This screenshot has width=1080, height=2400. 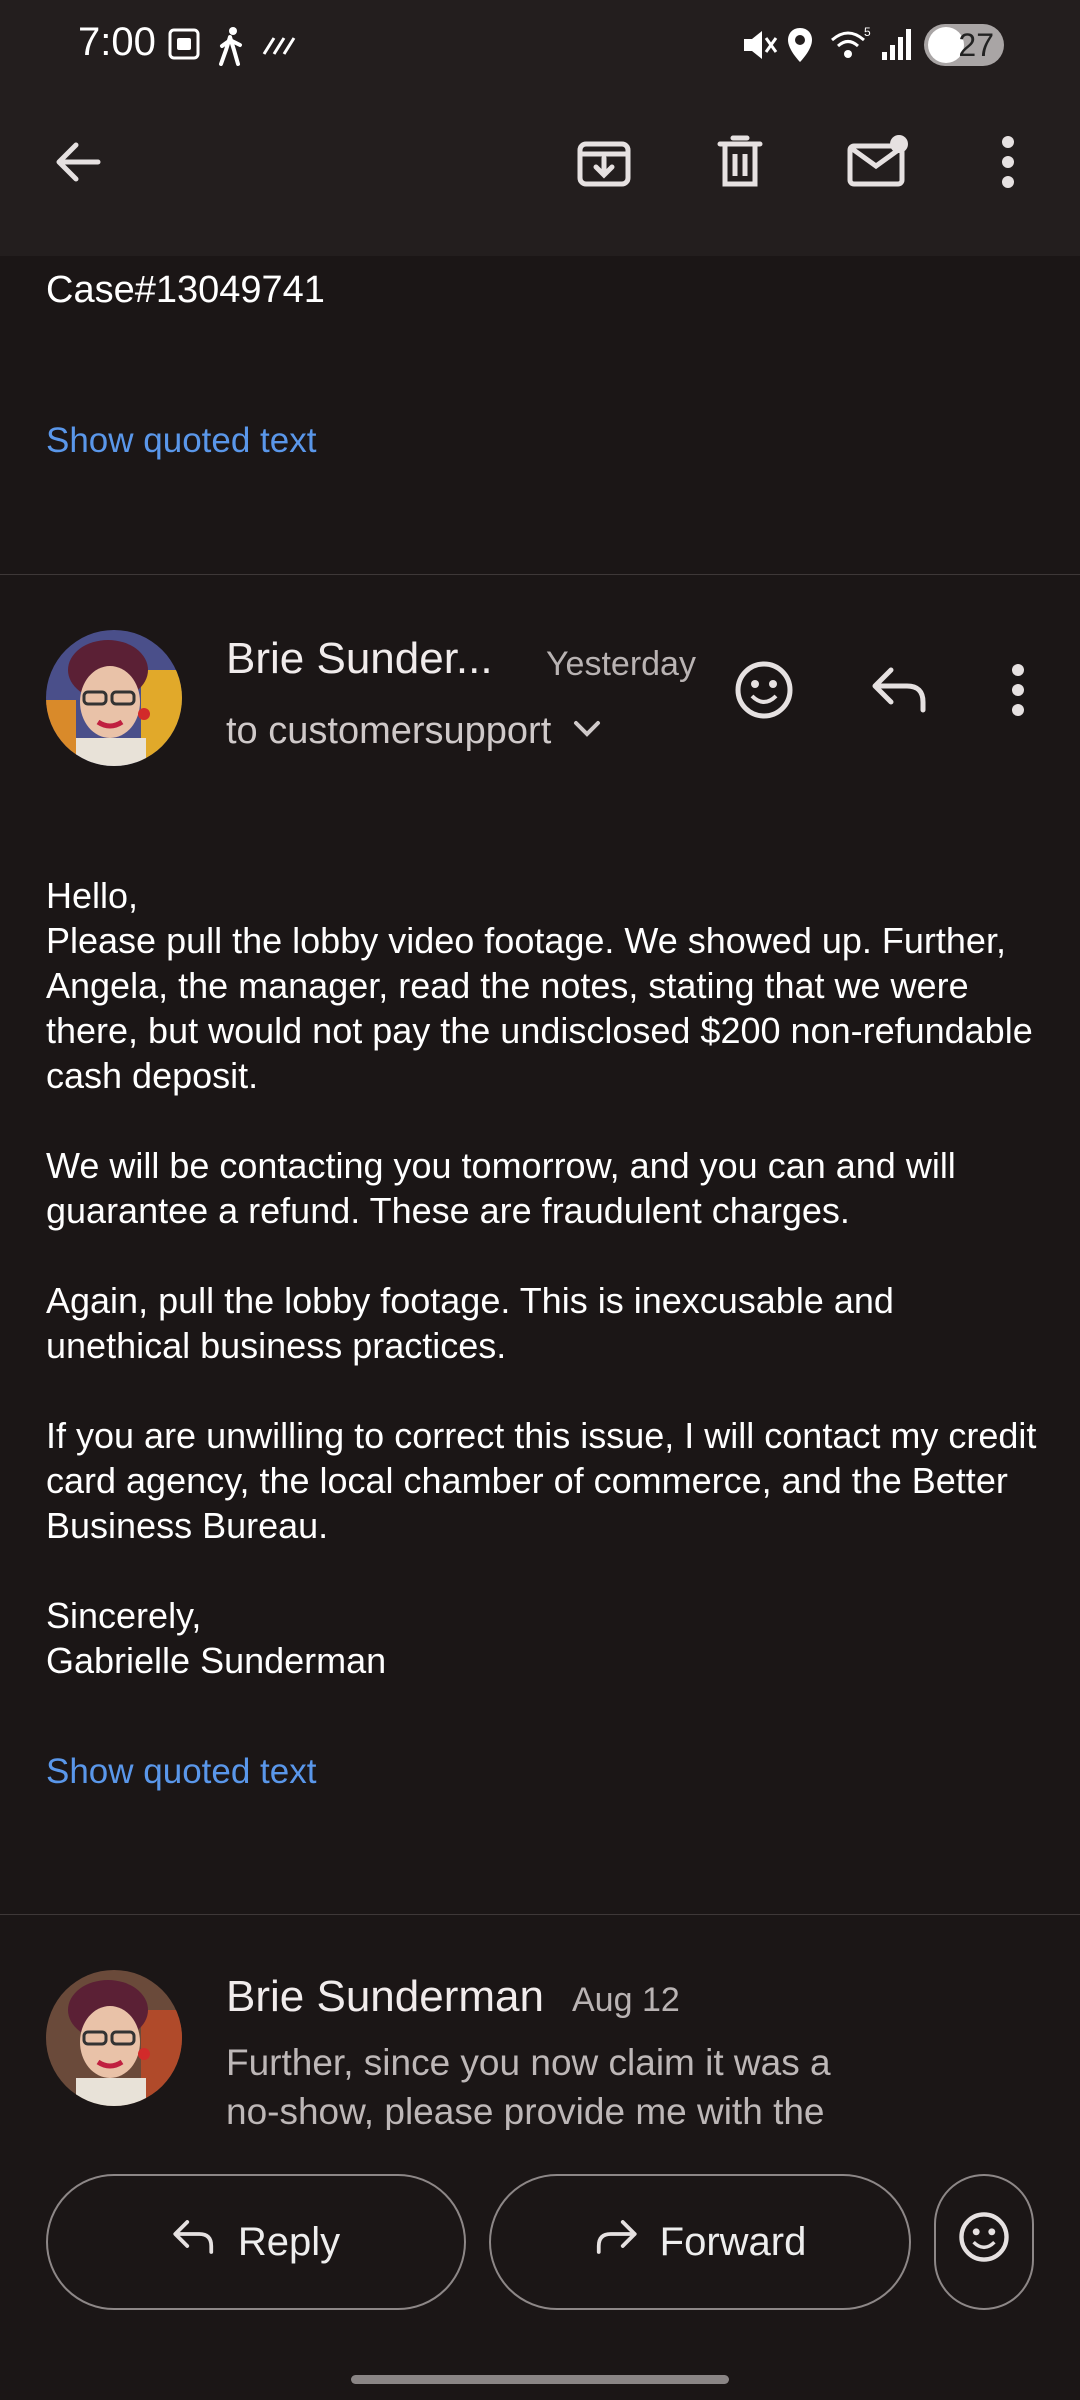 I want to click on battery-level: 27, so click(x=976, y=45).